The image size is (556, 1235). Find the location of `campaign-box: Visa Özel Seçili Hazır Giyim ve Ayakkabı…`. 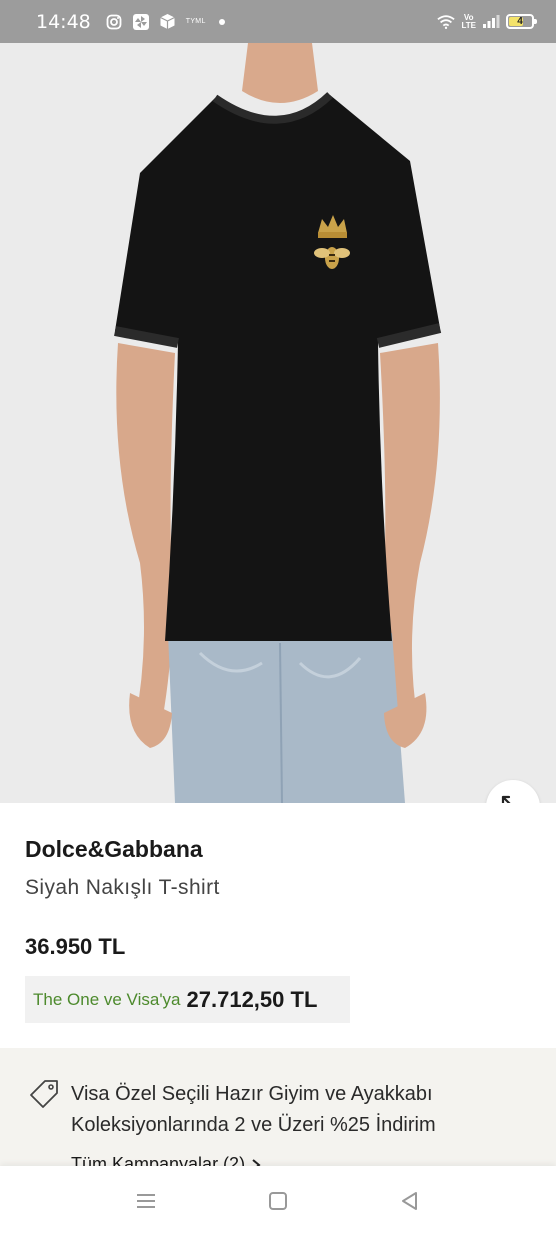

campaign-box: Visa Özel Seçili Hazır Giyim ve Ayakkabı… is located at coordinates (278, 1111).